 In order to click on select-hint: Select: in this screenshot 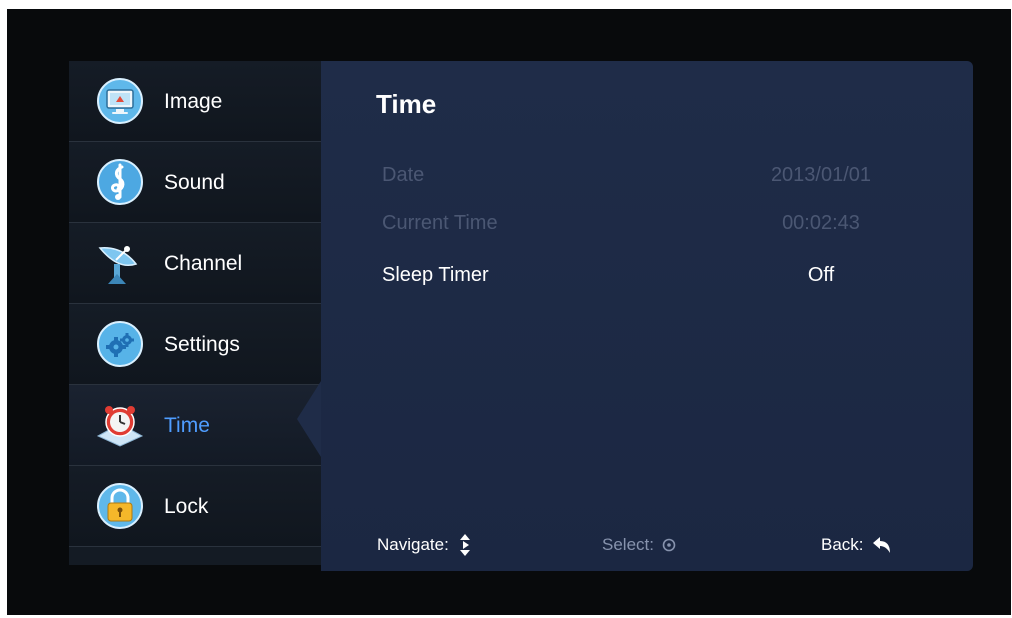, I will do `click(639, 545)`.